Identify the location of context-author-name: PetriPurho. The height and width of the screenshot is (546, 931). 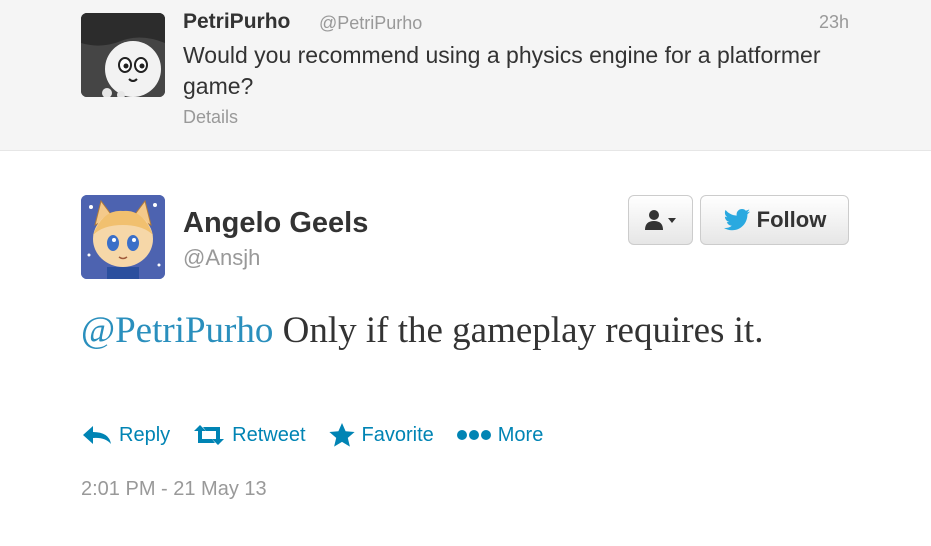
(236, 22).